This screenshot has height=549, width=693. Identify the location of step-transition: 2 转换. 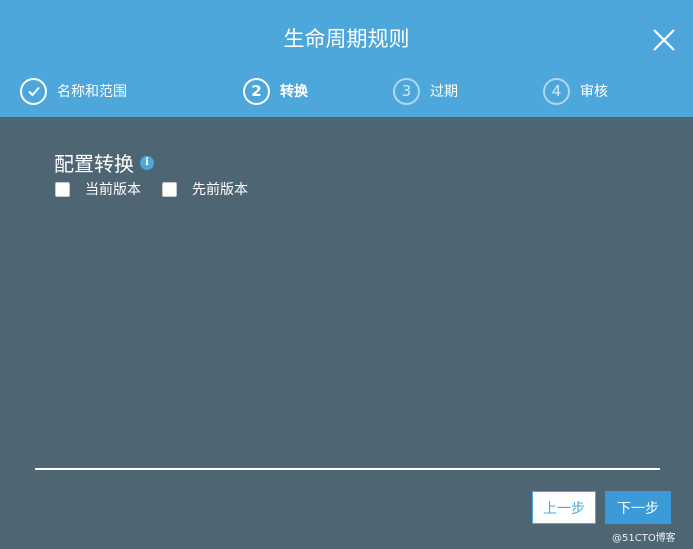
(275, 91).